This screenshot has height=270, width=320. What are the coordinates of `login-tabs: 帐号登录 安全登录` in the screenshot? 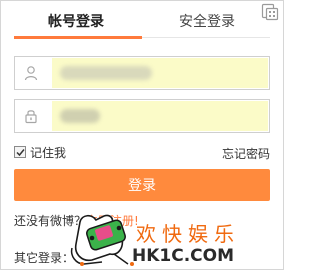 It's located at (142, 20).